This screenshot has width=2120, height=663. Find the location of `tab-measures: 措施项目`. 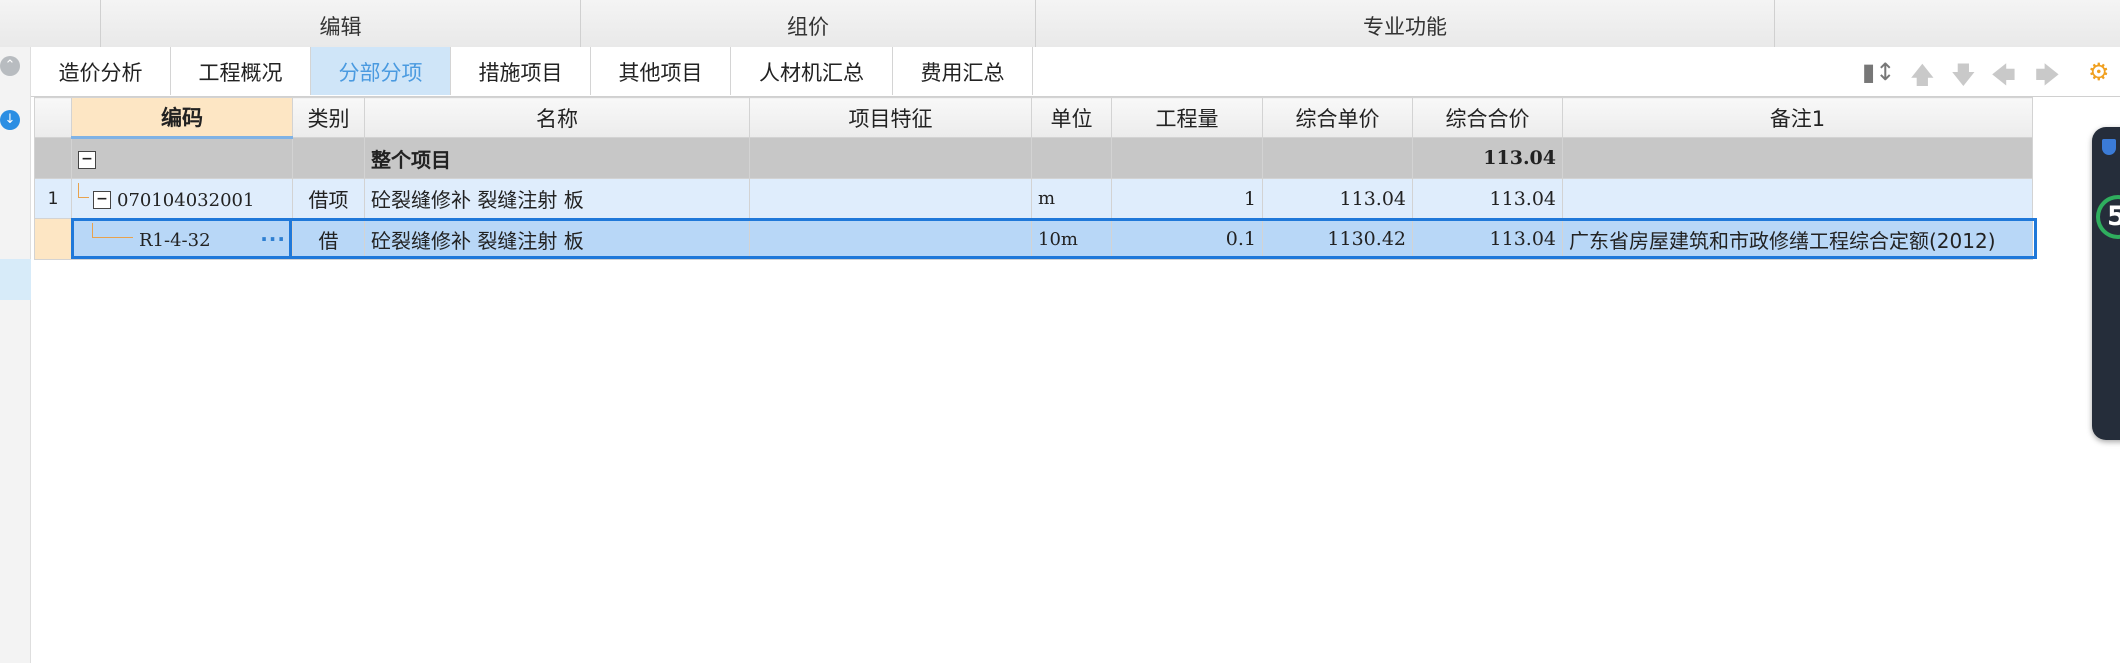

tab-measures: 措施项目 is located at coordinates (521, 71).